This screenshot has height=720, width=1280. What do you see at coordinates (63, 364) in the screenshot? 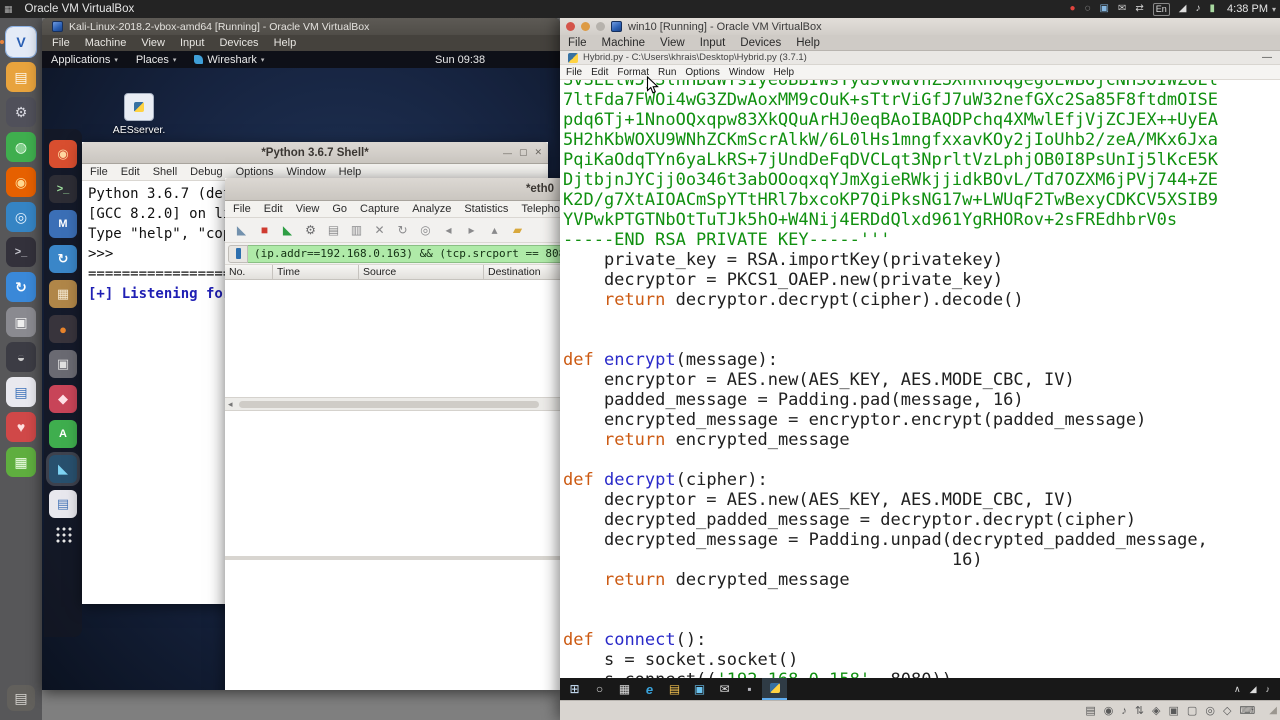
I see `kali-dock-app1: ▣` at bounding box center [63, 364].